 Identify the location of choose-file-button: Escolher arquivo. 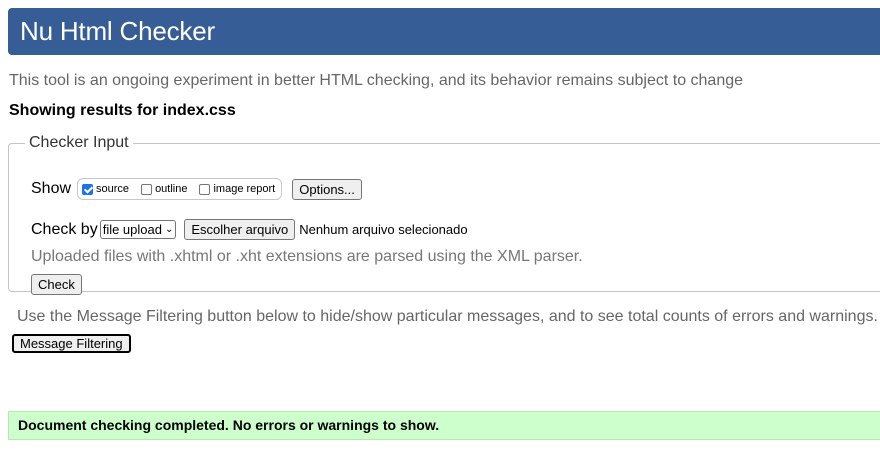
(240, 229).